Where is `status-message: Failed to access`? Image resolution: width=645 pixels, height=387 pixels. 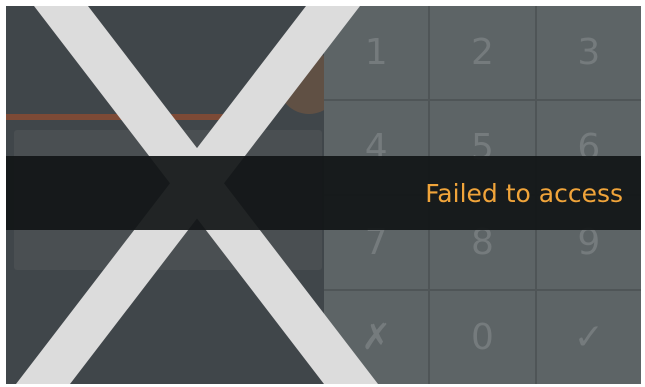
status-message: Failed to access is located at coordinates (524, 193).